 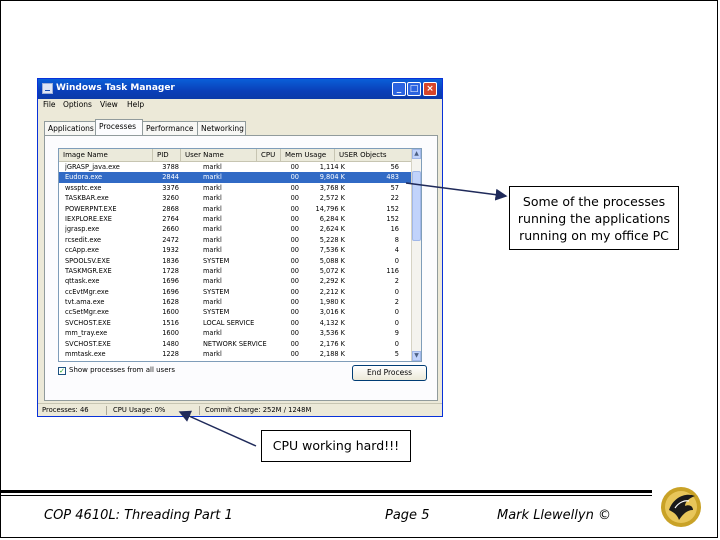 What do you see at coordinates (87, 291) in the screenshot?
I see `cell-image-name: ccEvtMgr.exe` at bounding box center [87, 291].